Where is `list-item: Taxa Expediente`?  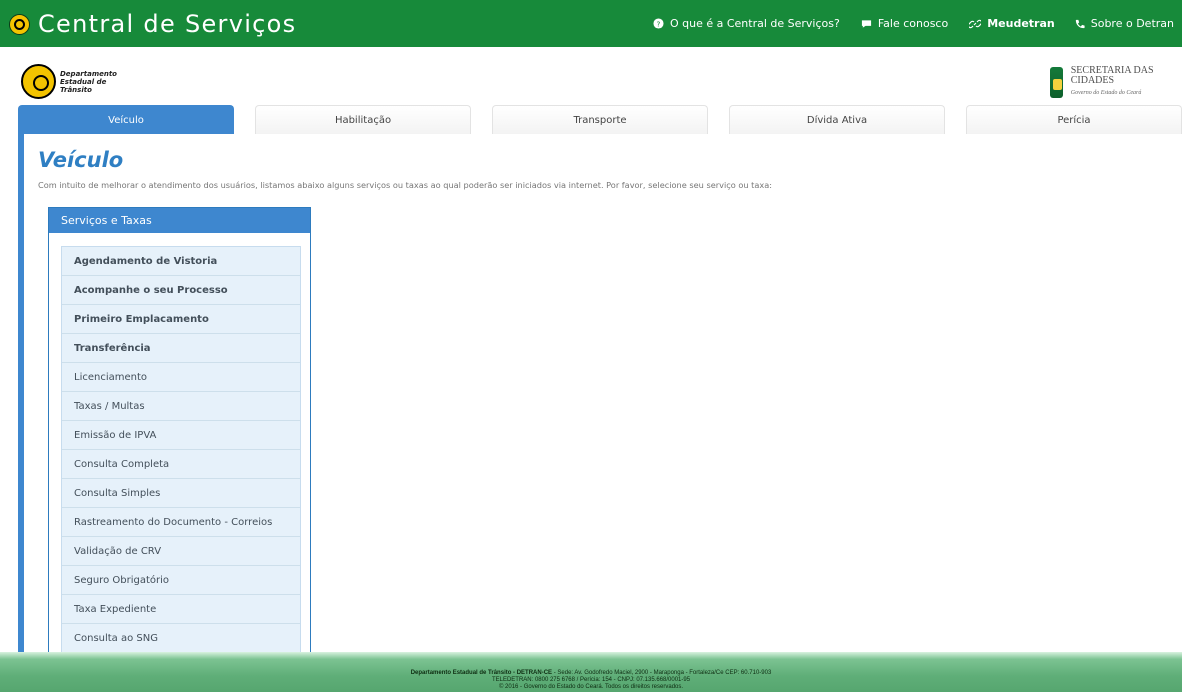
list-item: Taxa Expediente is located at coordinates (181, 609).